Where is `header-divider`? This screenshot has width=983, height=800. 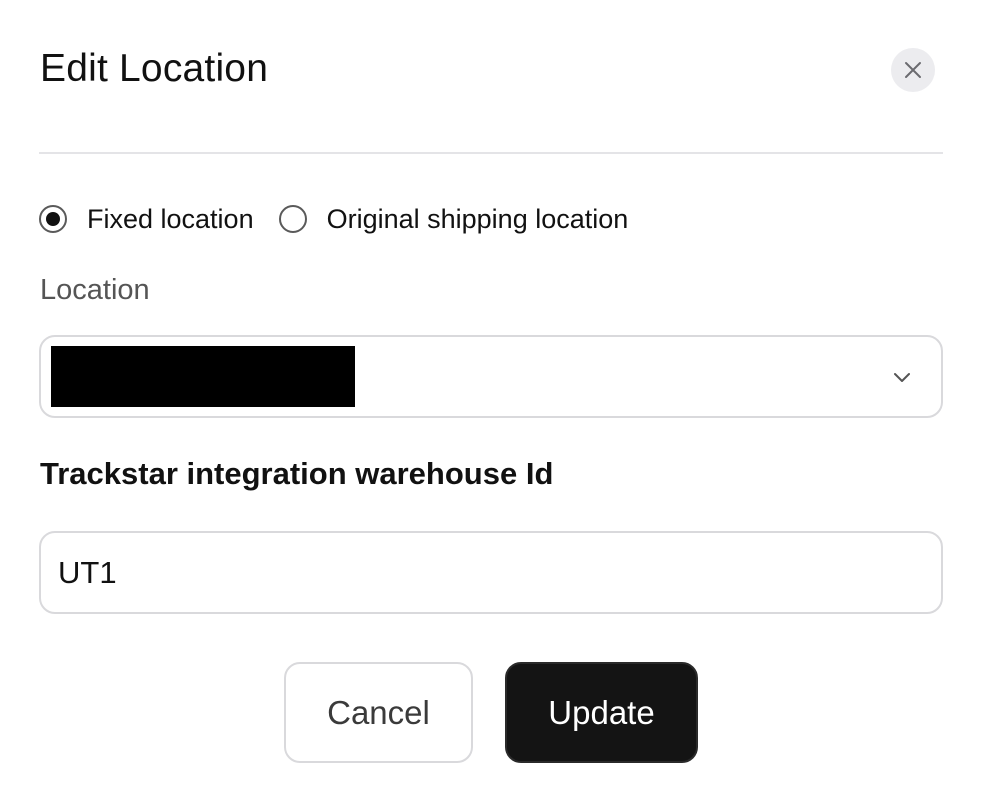 header-divider is located at coordinates (491, 153).